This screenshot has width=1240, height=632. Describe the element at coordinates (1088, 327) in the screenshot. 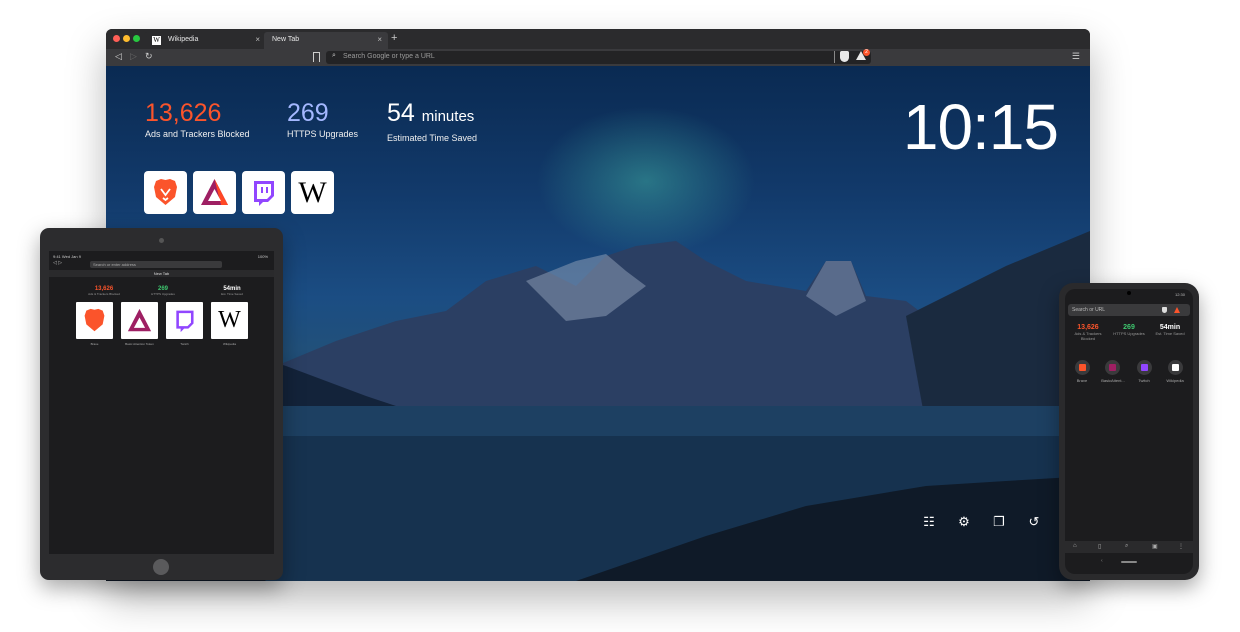

I see `stat-value: 13,626` at that location.